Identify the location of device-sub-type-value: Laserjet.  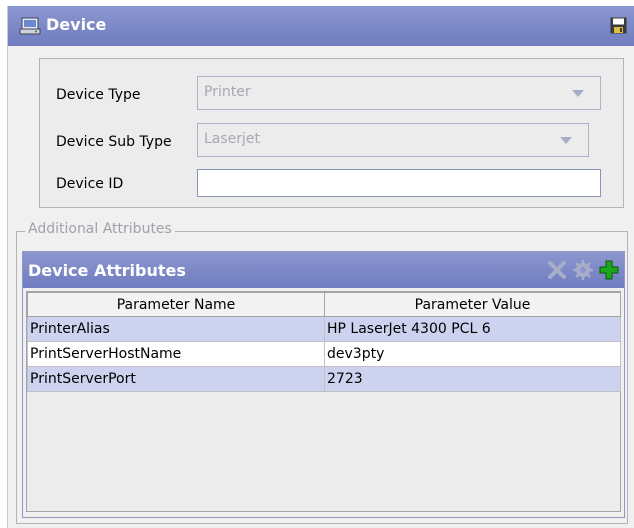
(232, 139).